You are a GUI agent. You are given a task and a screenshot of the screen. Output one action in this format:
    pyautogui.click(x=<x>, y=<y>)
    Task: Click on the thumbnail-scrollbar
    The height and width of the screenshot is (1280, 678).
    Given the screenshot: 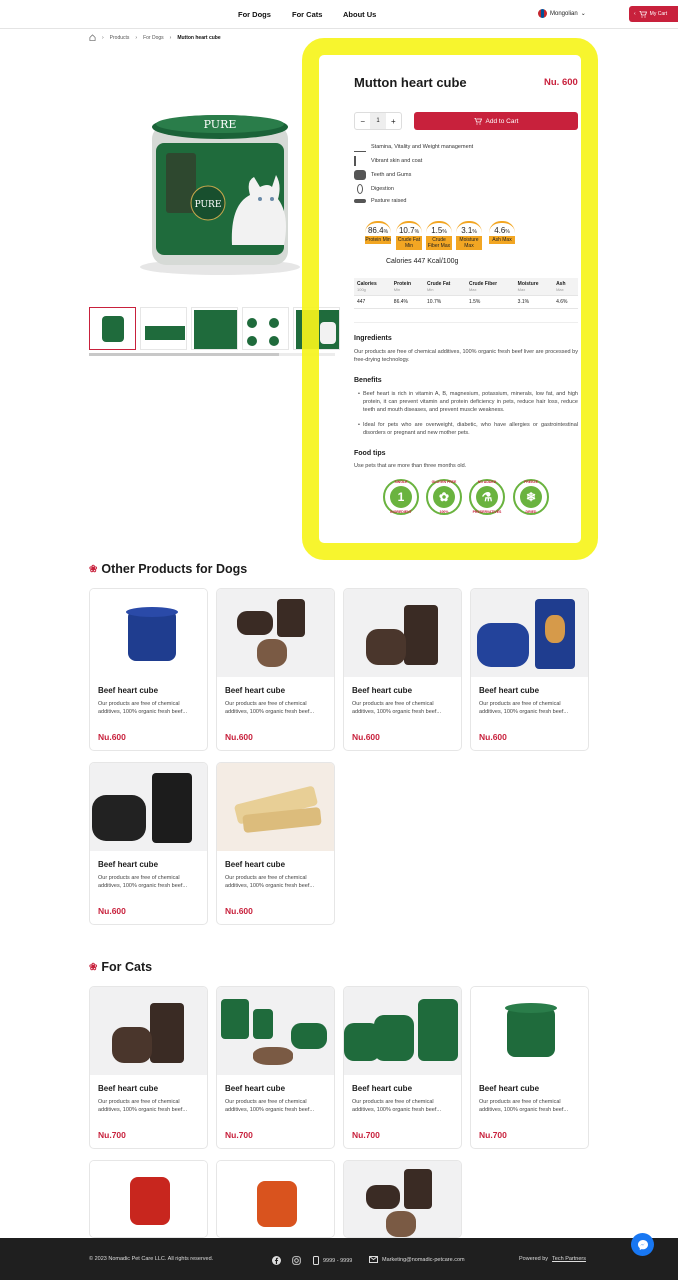 What is the action you would take?
    pyautogui.click(x=212, y=354)
    